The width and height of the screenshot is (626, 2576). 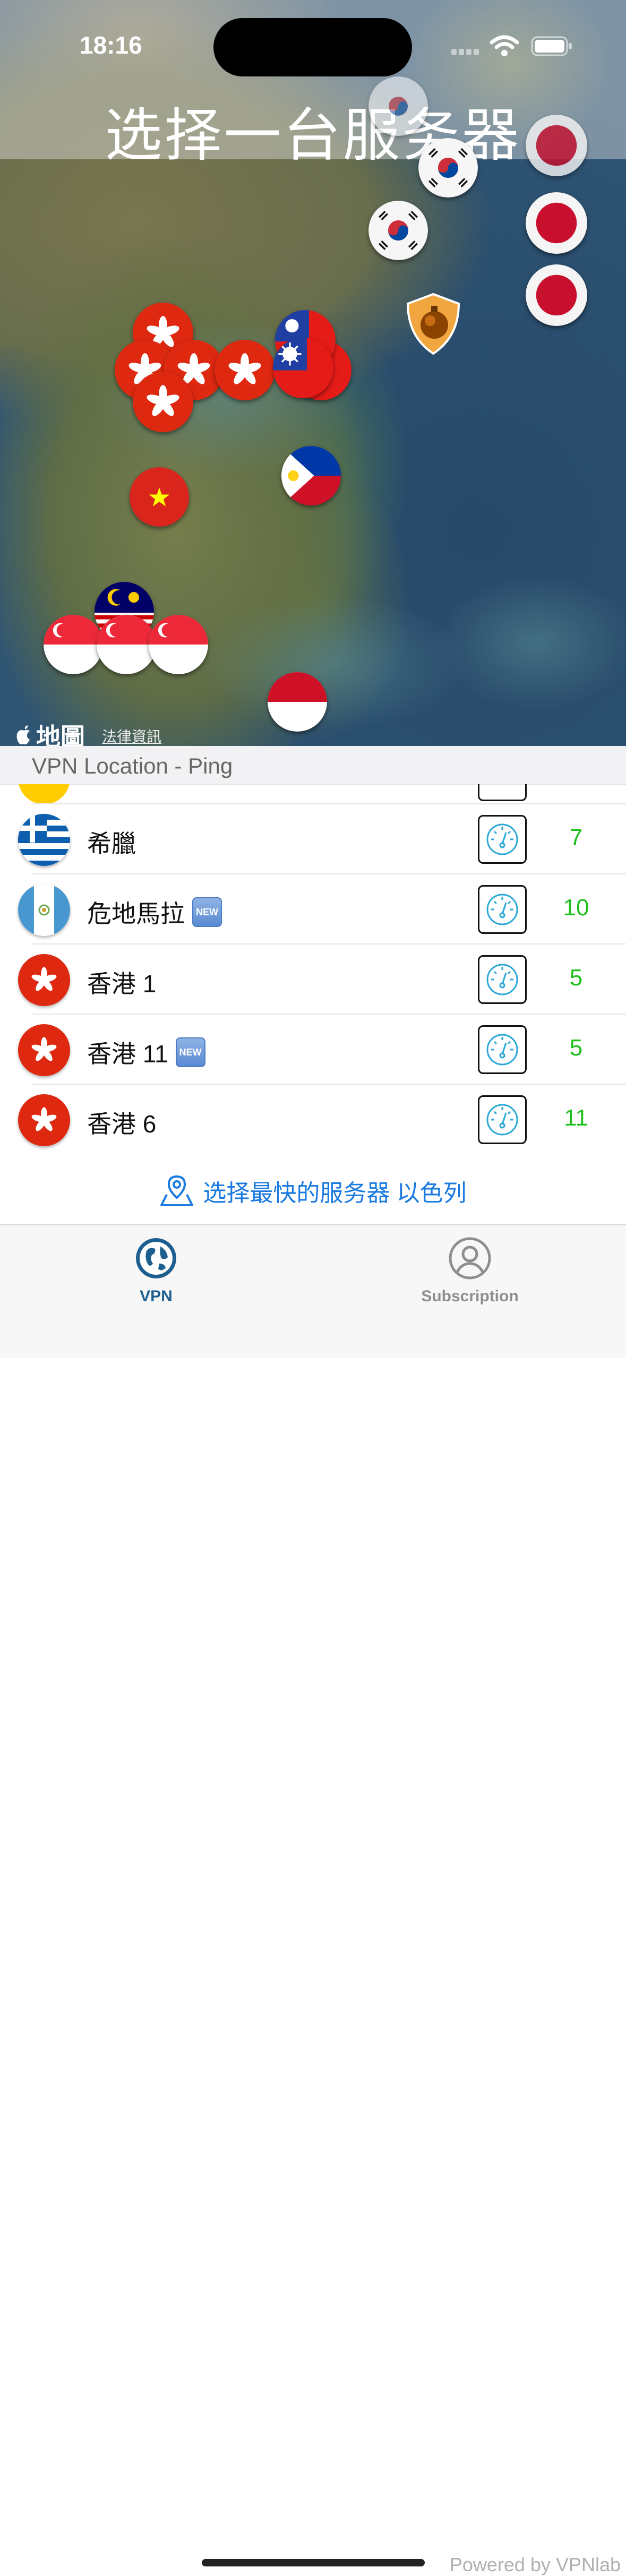 What do you see at coordinates (44, 910) in the screenshot?
I see `guatemala-flag-icon` at bounding box center [44, 910].